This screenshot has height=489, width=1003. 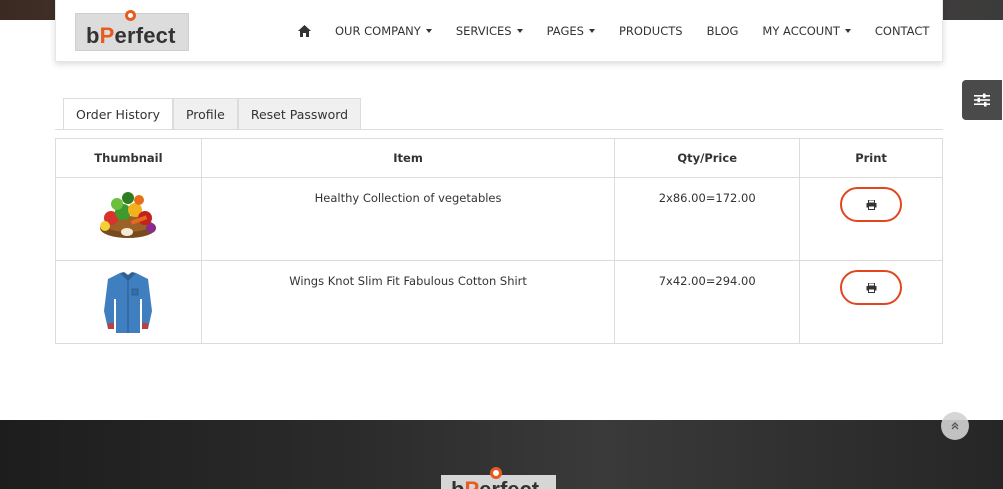 I want to click on nav-contact: CONTACT, so click(x=902, y=31).